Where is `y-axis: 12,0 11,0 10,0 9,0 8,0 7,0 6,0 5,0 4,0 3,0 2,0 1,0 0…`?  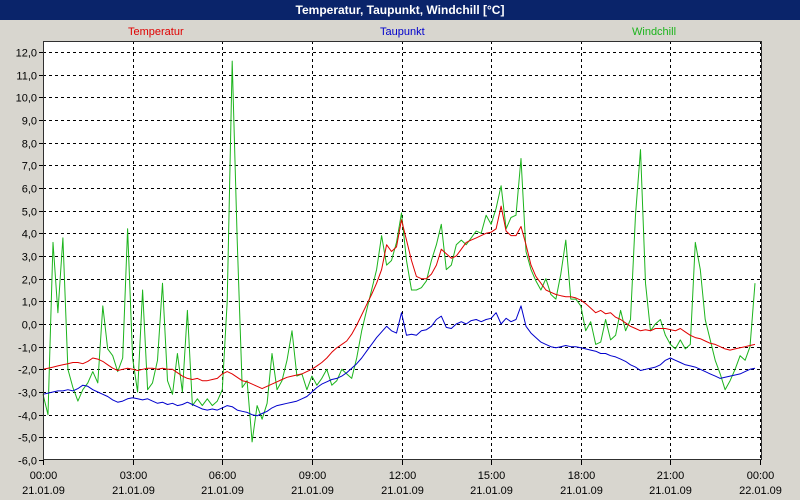
y-axis: 12,0 11,0 10,0 9,0 8,0 7,0 6,0 5,0 4,0 3,0 2,0 1,0 0… is located at coordinates (29, 258).